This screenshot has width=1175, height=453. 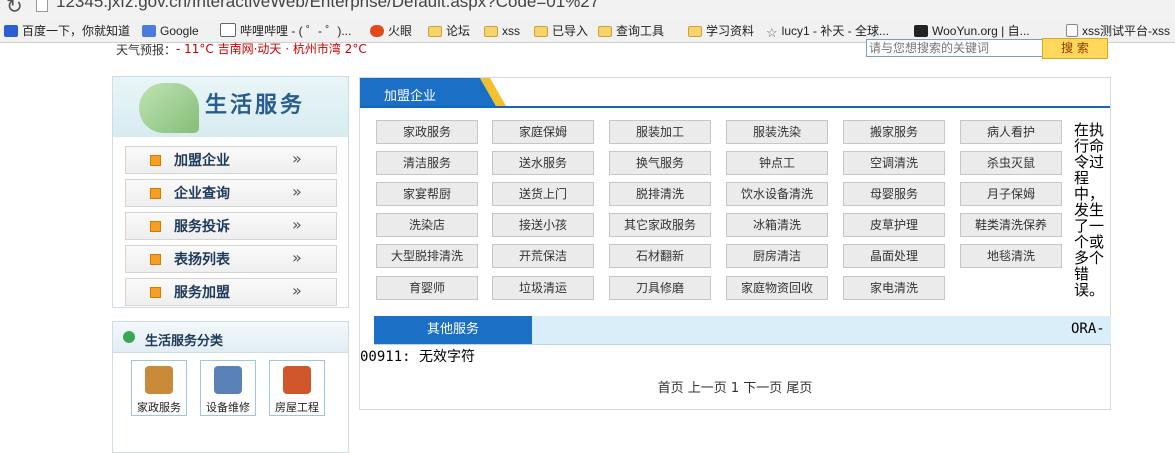 What do you see at coordinates (297, 388) in the screenshot?
I see `category-tile: 房屋工程` at bounding box center [297, 388].